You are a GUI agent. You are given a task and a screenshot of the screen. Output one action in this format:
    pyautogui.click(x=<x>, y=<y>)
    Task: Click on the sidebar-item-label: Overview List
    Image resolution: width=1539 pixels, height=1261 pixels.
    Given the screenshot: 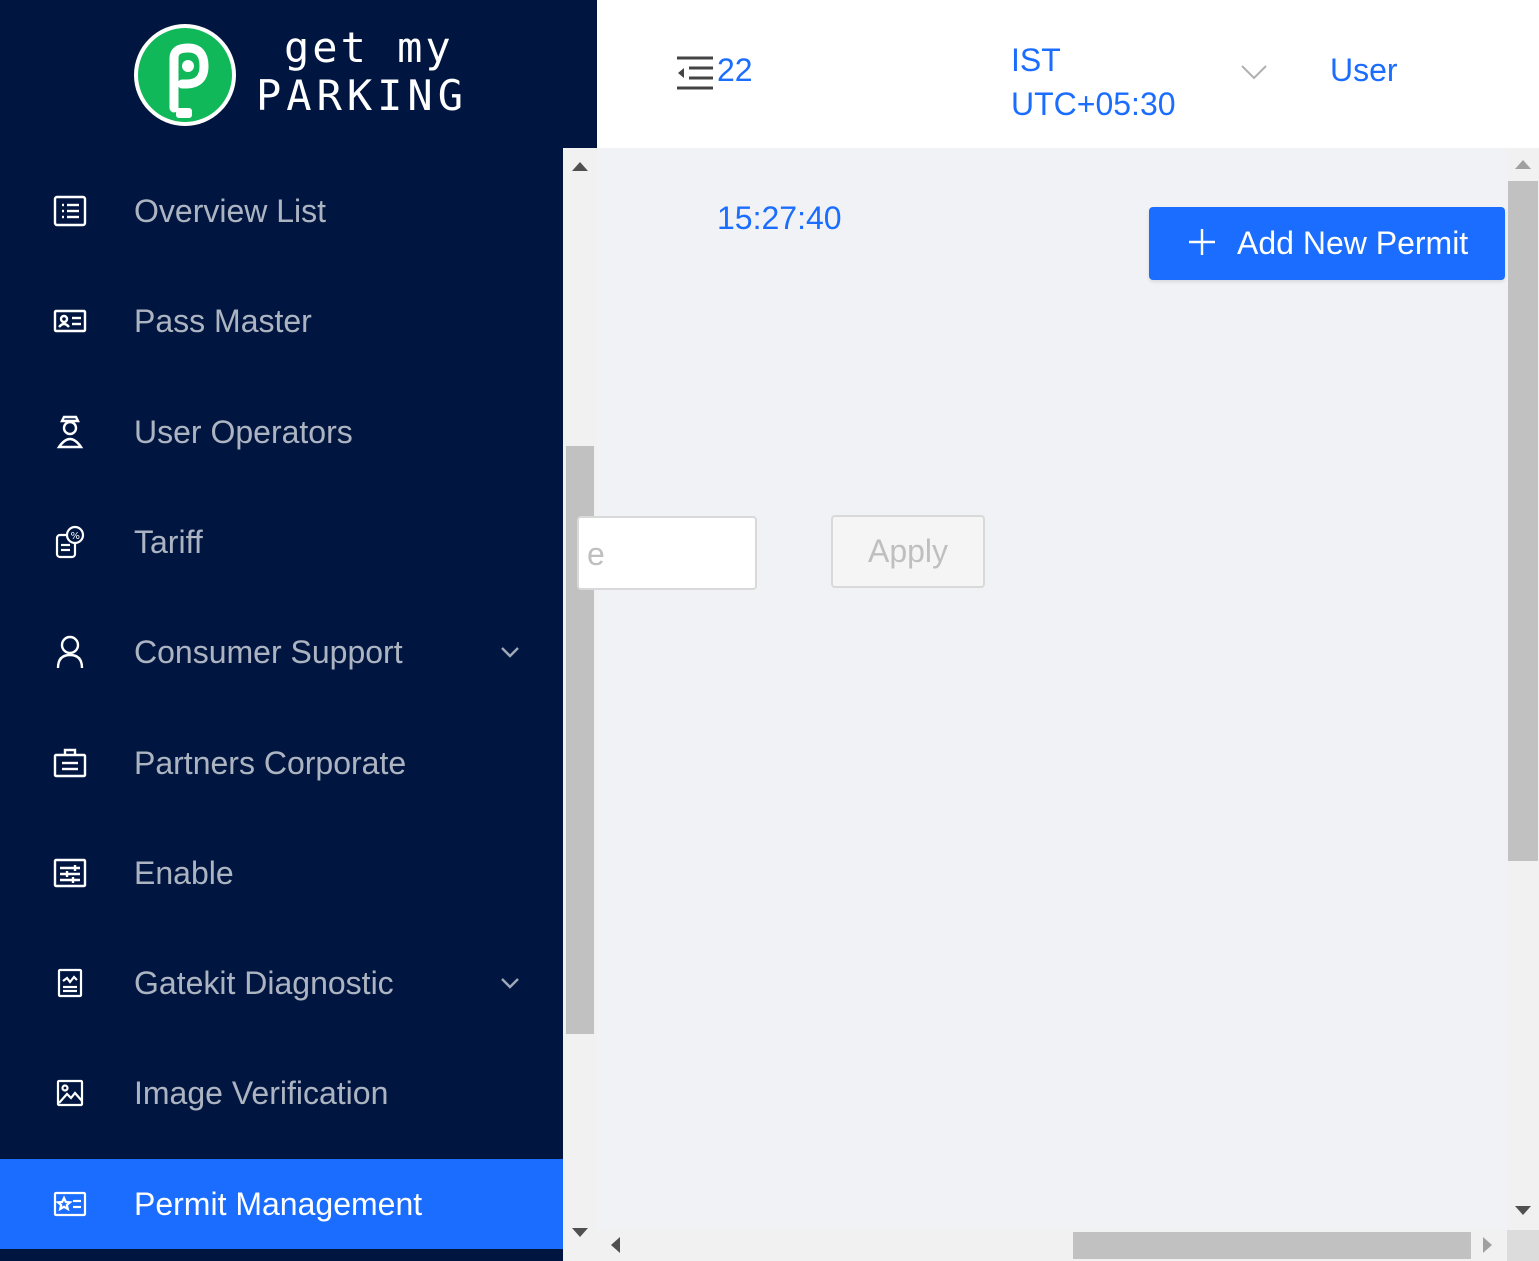 What is the action you would take?
    pyautogui.click(x=230, y=210)
    